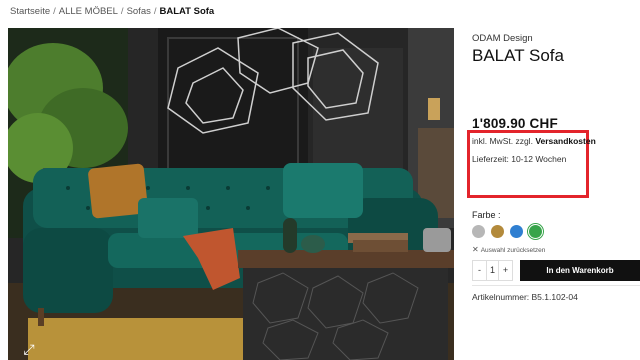 The width and height of the screenshot is (640, 360). I want to click on reset-selection-link: ✕ Auswahl zurücksetzen, so click(508, 249).